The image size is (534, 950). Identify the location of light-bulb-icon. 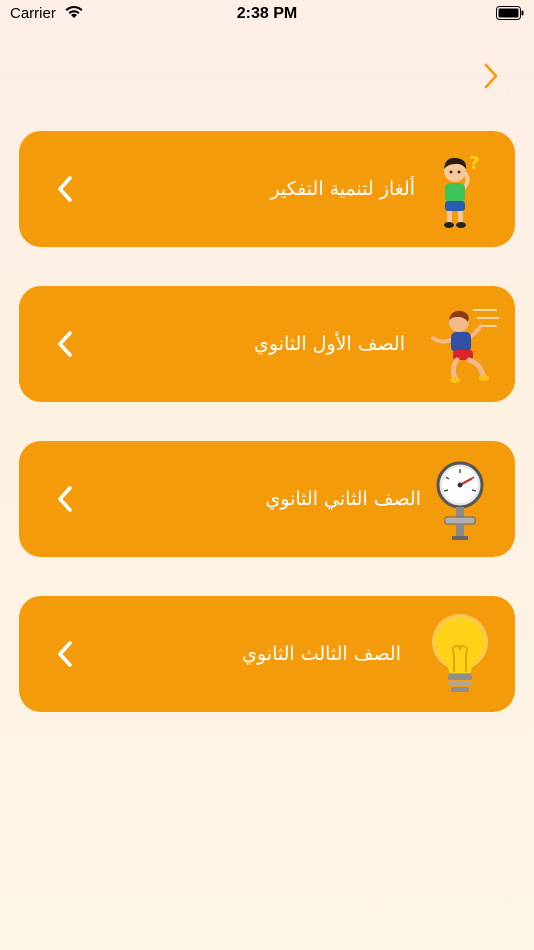
(460, 653).